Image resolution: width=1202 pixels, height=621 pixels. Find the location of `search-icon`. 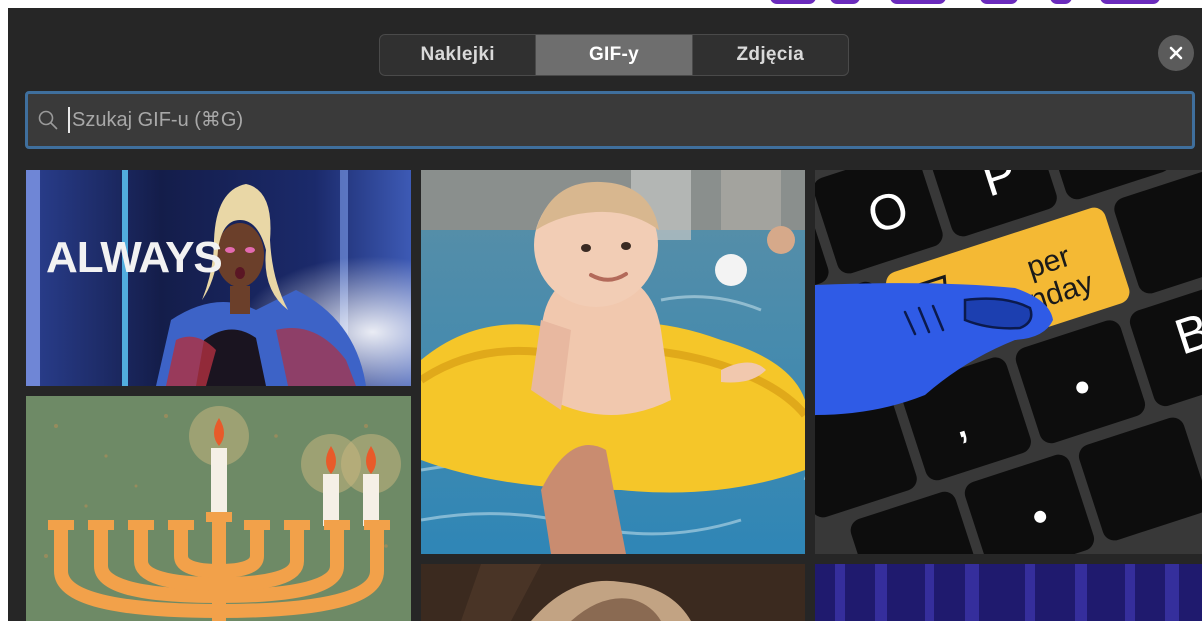

search-icon is located at coordinates (48, 120).